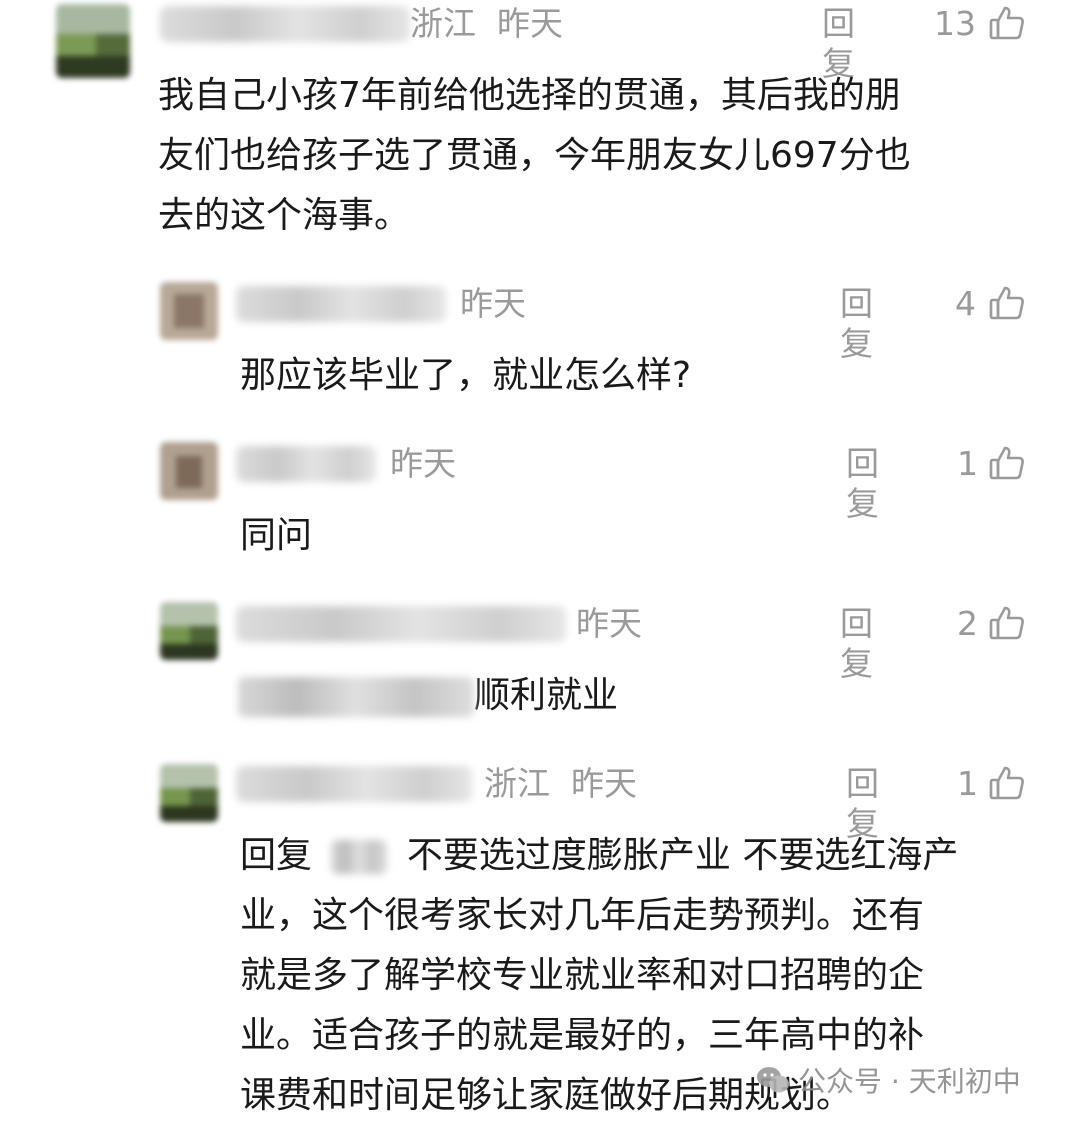 The image size is (1080, 1122). I want to click on like-count: 13, so click(955, 23).